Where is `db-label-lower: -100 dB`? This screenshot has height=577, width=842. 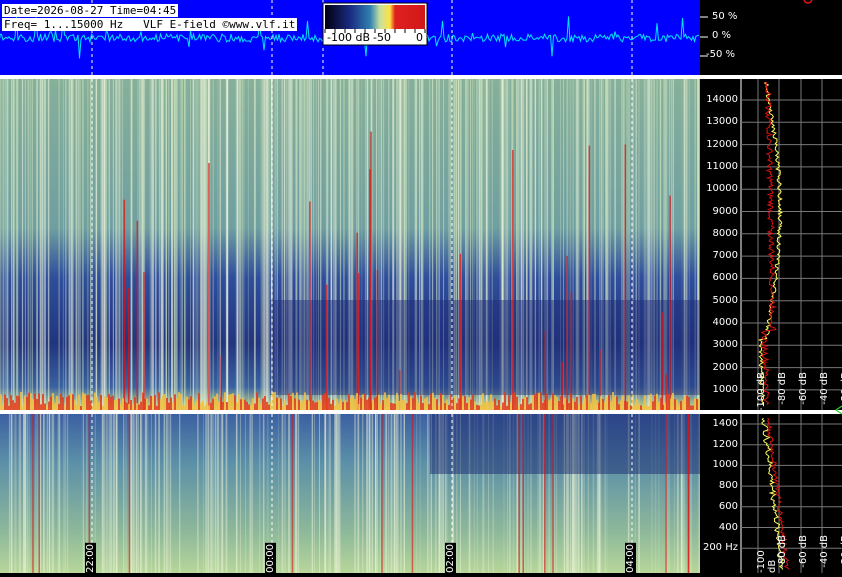
db-label-lower: -100 dB is located at coordinates (767, 561).